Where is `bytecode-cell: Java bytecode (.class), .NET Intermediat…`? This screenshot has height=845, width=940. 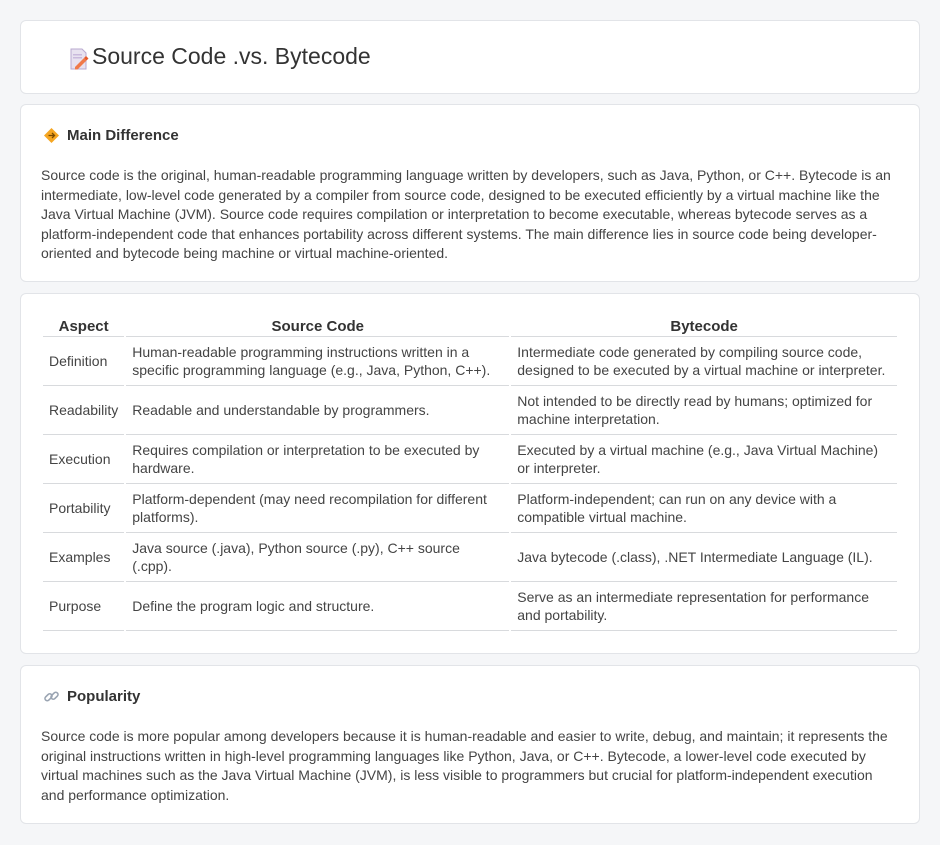
bytecode-cell: Java bytecode (.class), .NET Intermediat… is located at coordinates (704, 557).